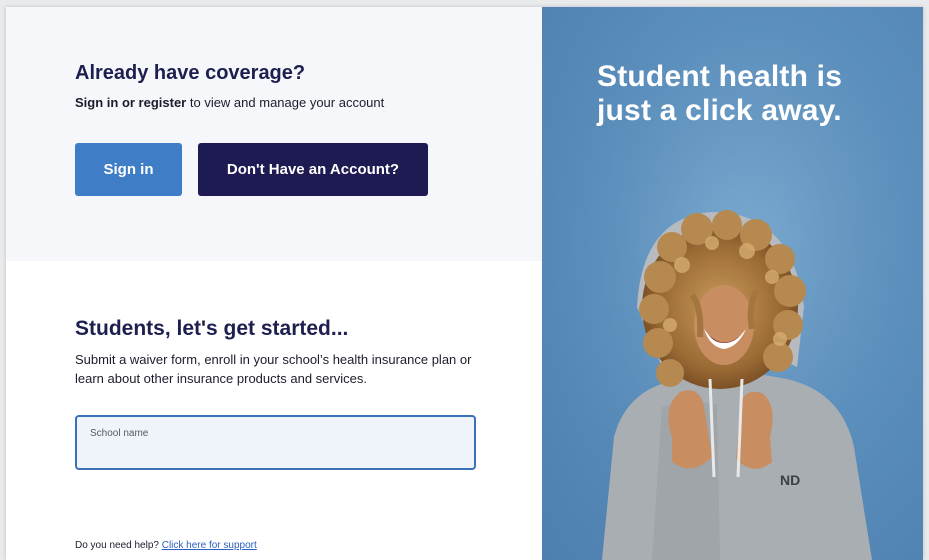 The height and width of the screenshot is (560, 929). I want to click on school-name-field: School name, so click(275, 442).